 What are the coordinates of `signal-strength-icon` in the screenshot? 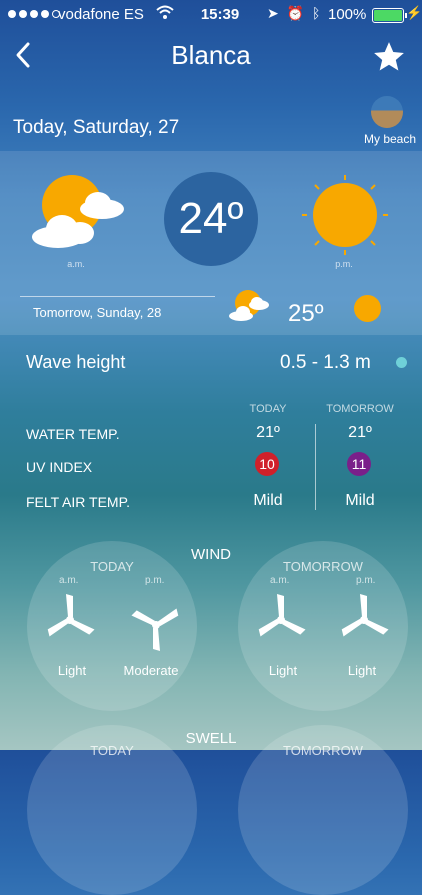 It's located at (34, 14).